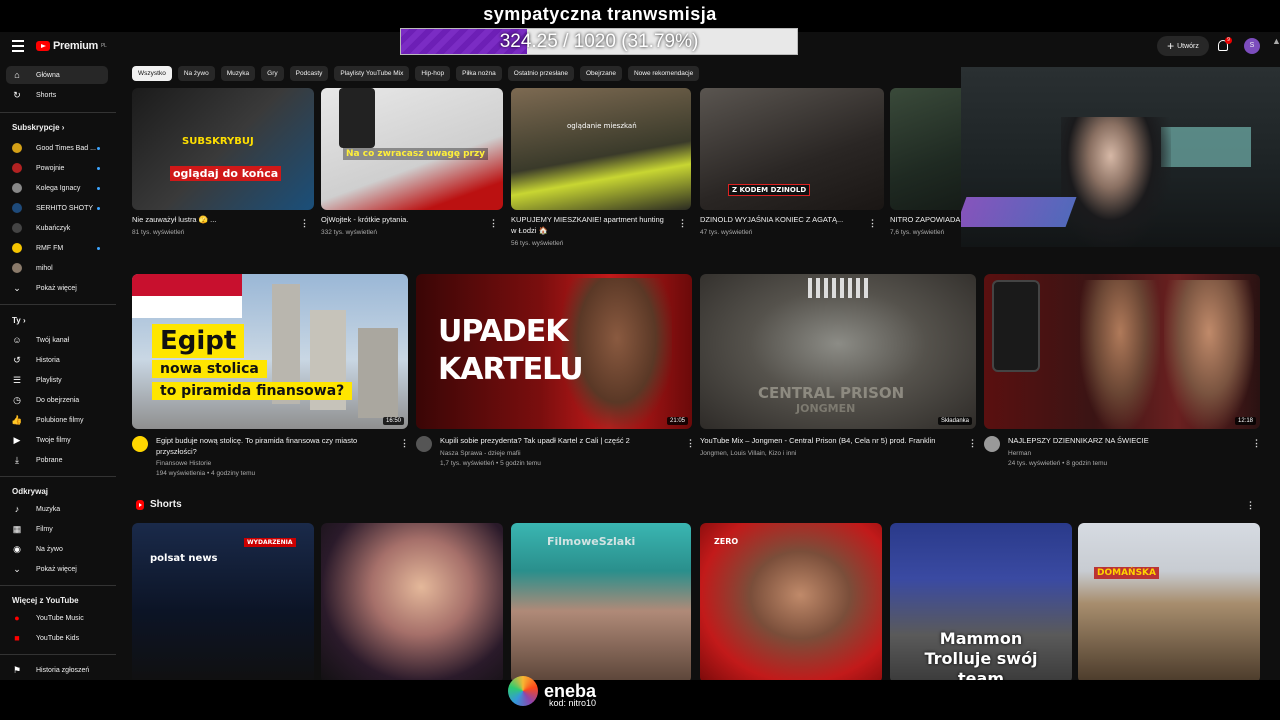 Image resolution: width=1280 pixels, height=720 pixels. Describe the element at coordinates (925, 220) in the screenshot. I see `video-title: NITRO ZAPOWIADA` at that location.